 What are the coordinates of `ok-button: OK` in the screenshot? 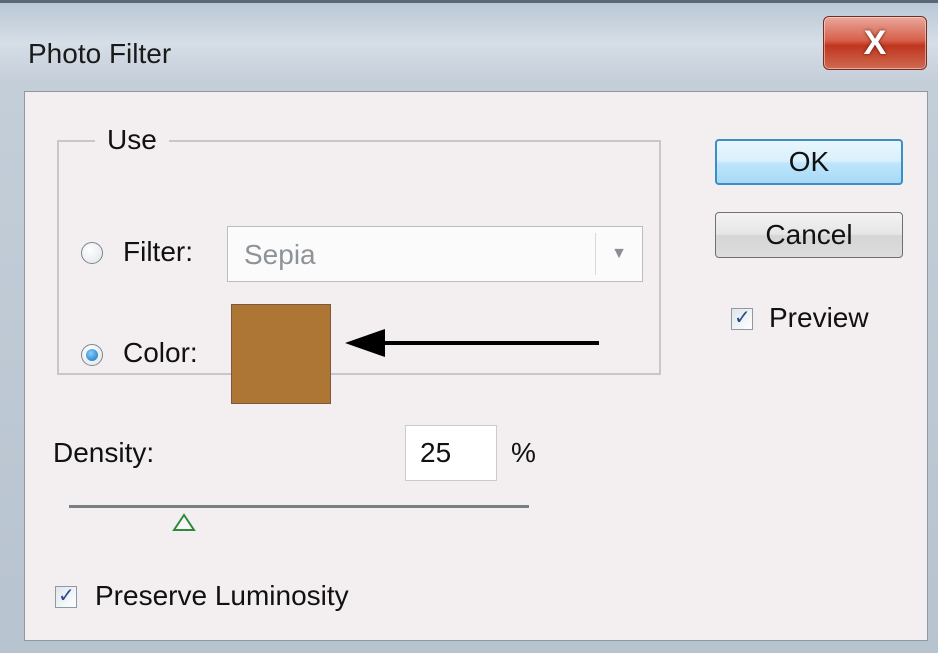 It's located at (809, 162).